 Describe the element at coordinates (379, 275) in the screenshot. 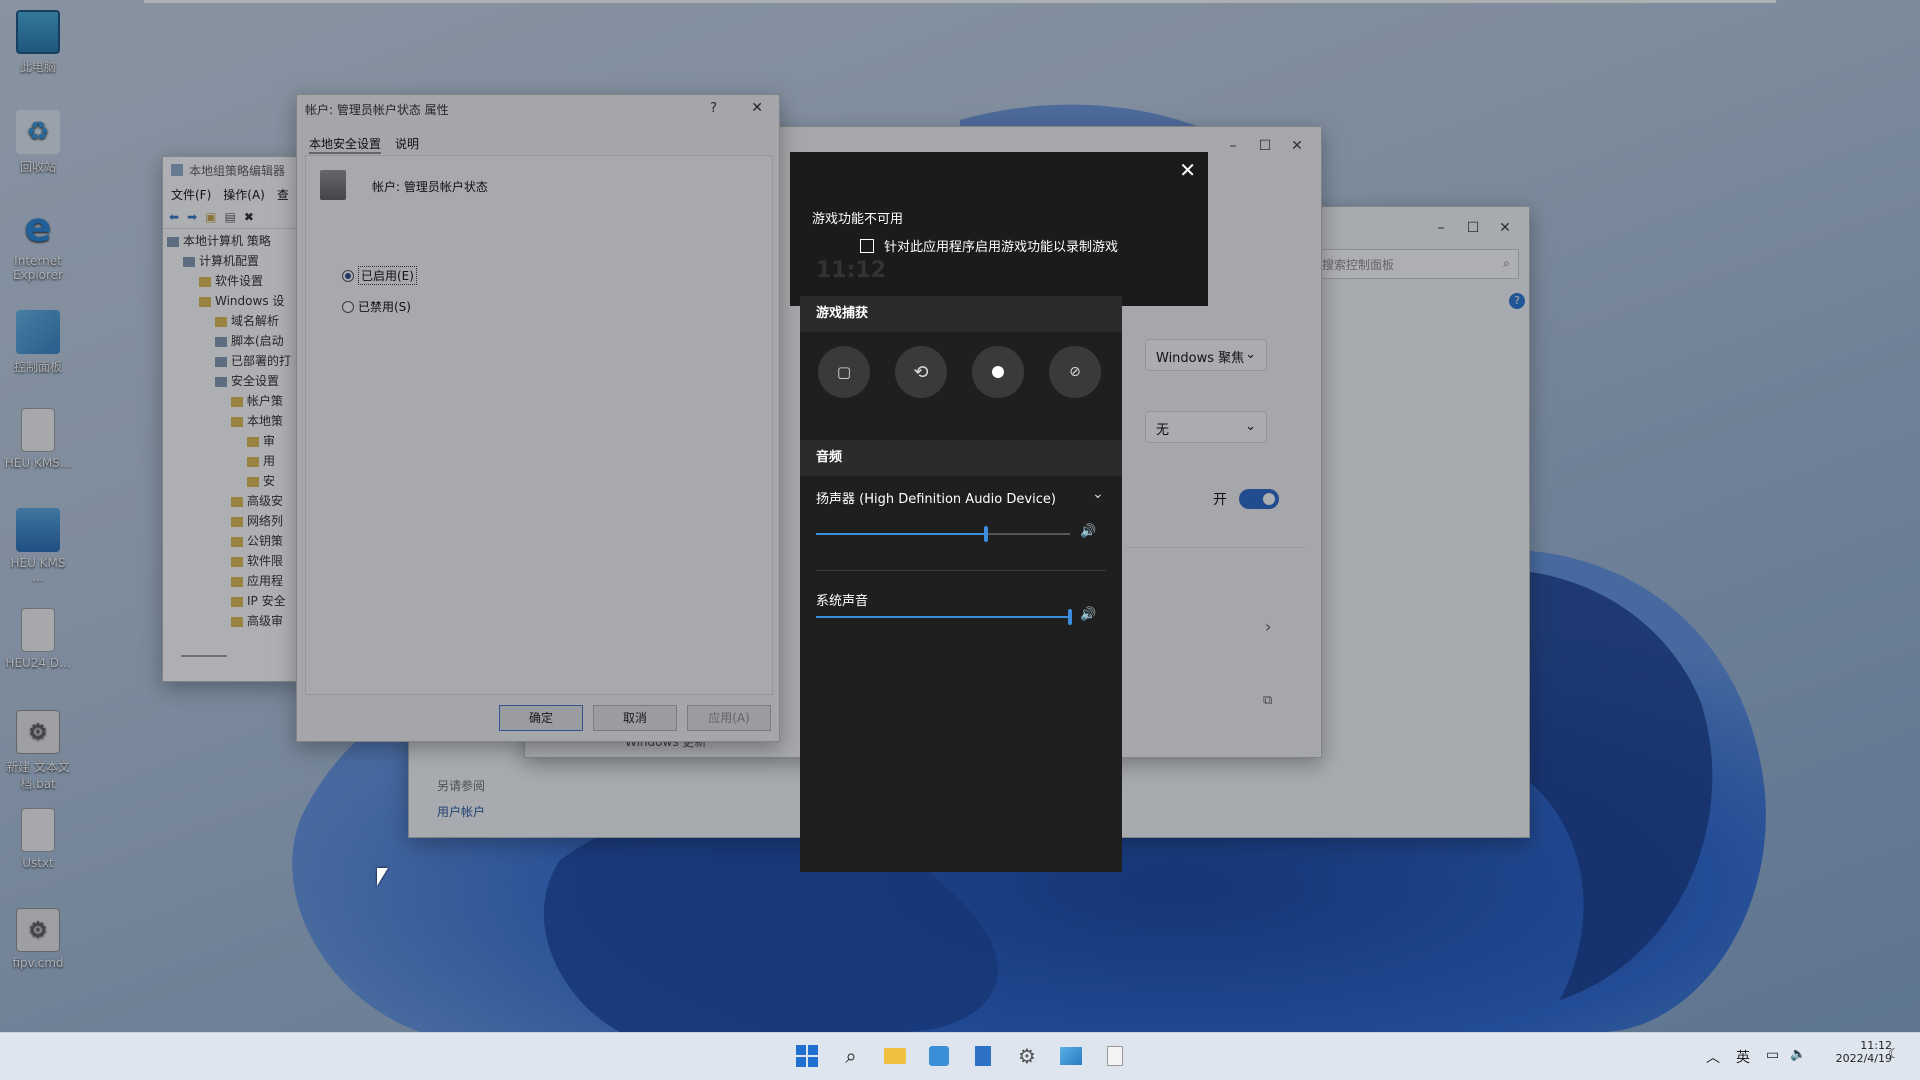

I see `radio-enabled: 已启用(E)` at that location.